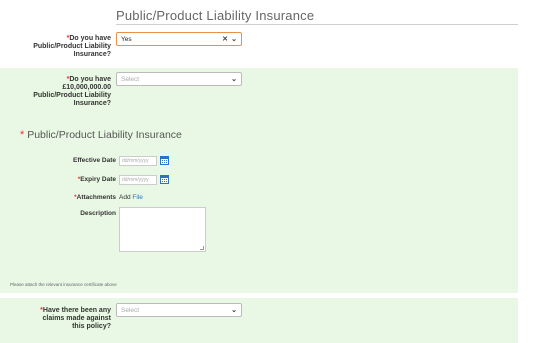 Image resolution: width=554 pixels, height=343 pixels. What do you see at coordinates (76, 310) in the screenshot?
I see `q3-label-line1: Have there been any` at bounding box center [76, 310].